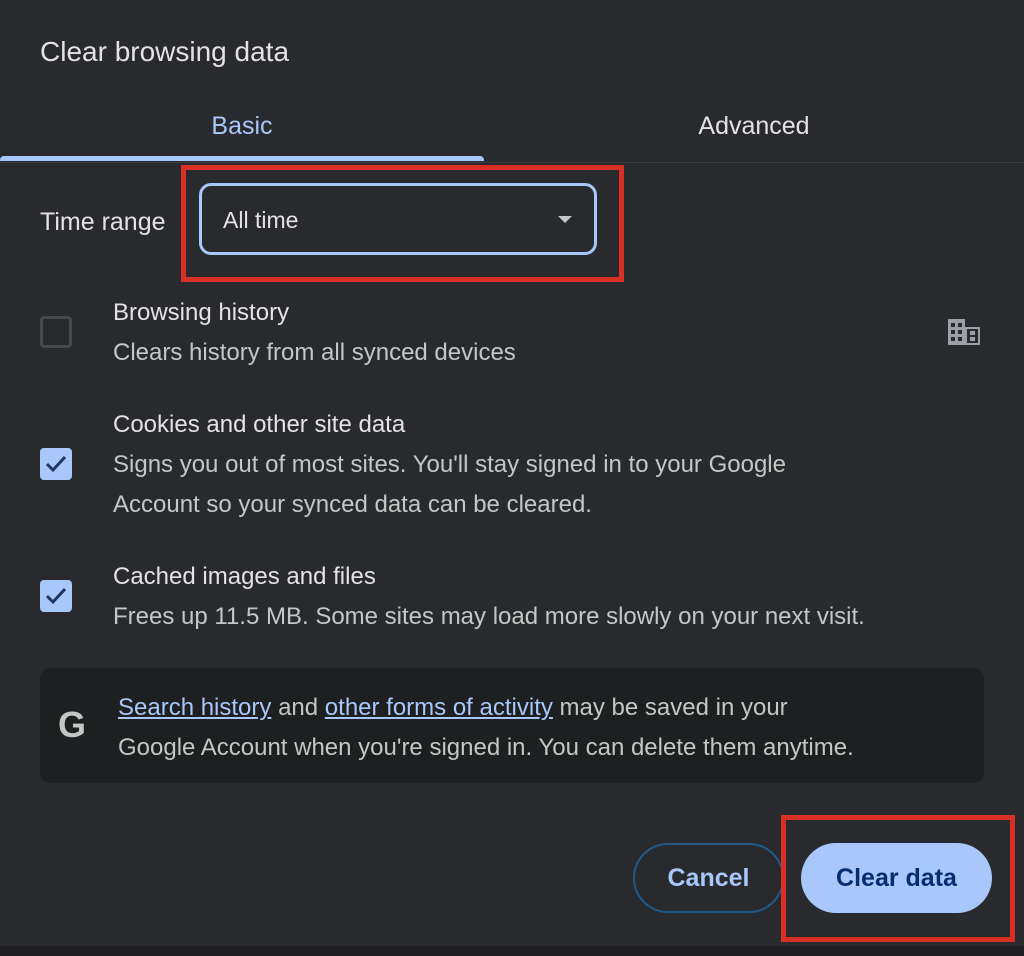  I want to click on dropdown-arrow-icon, so click(565, 219).